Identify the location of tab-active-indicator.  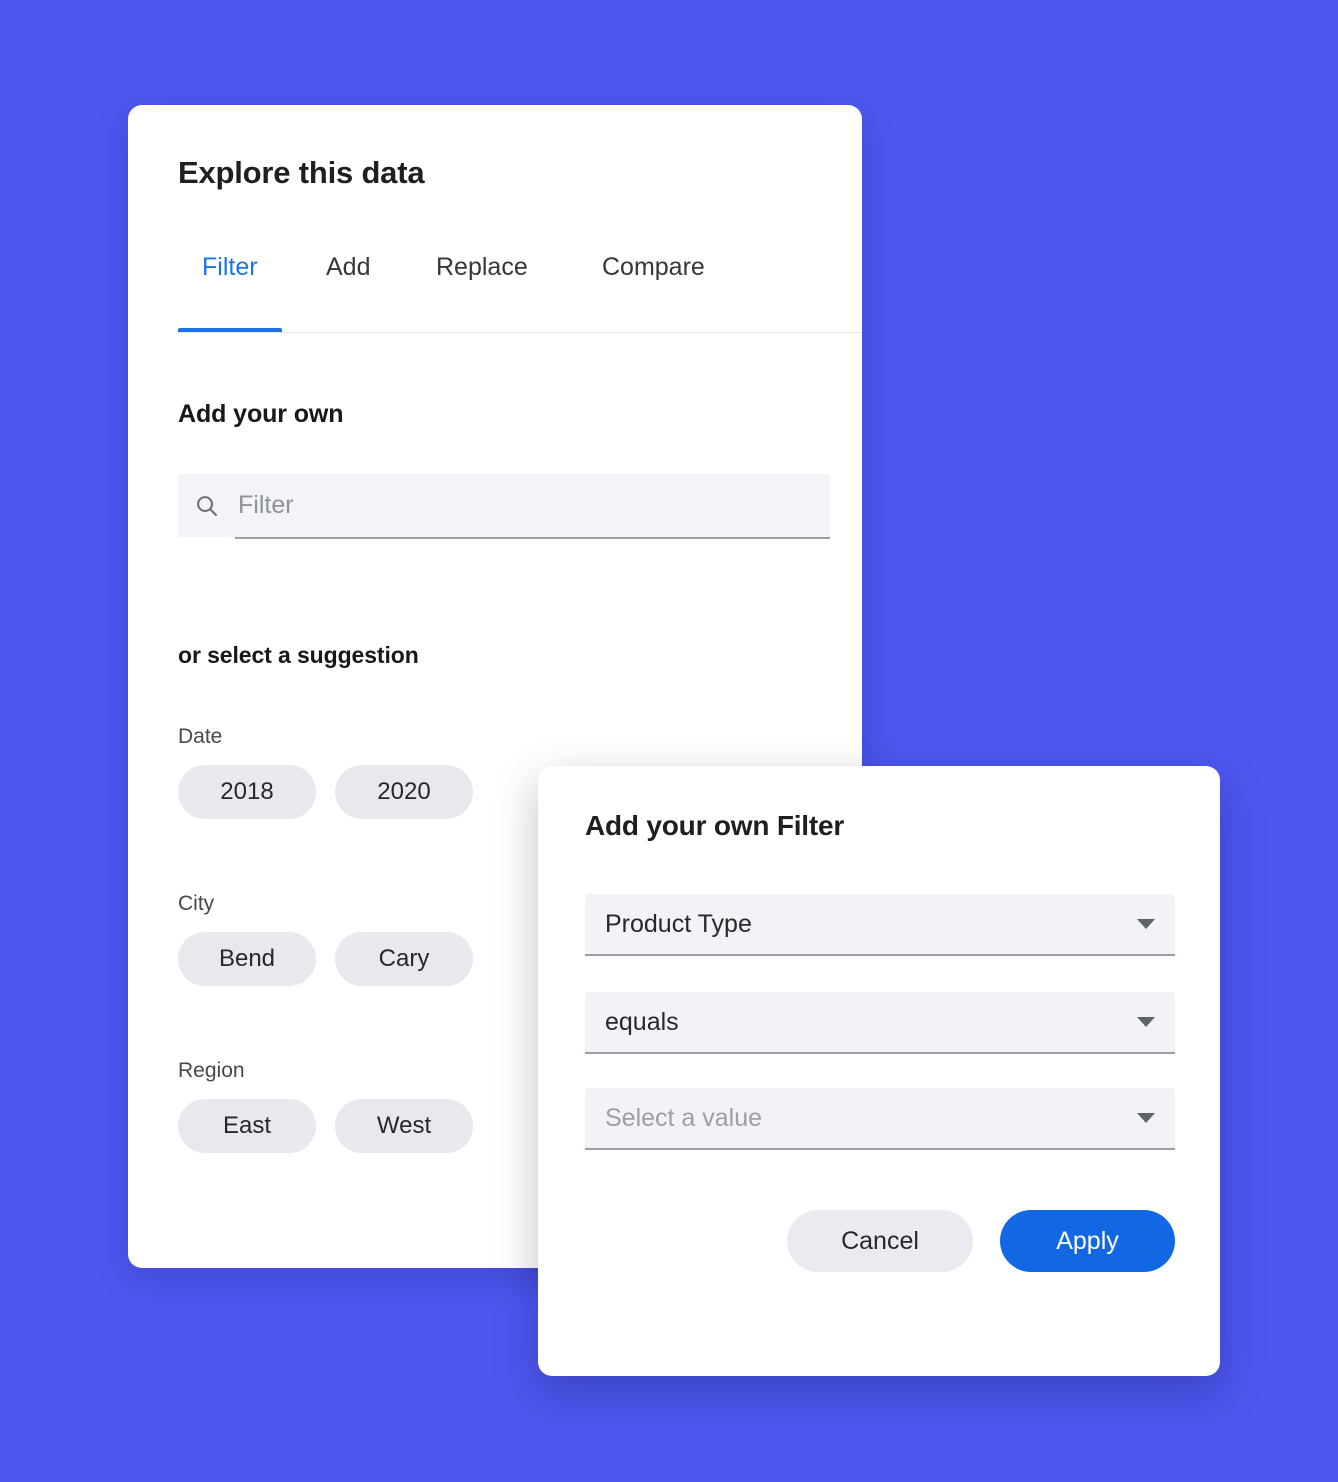
(230, 330).